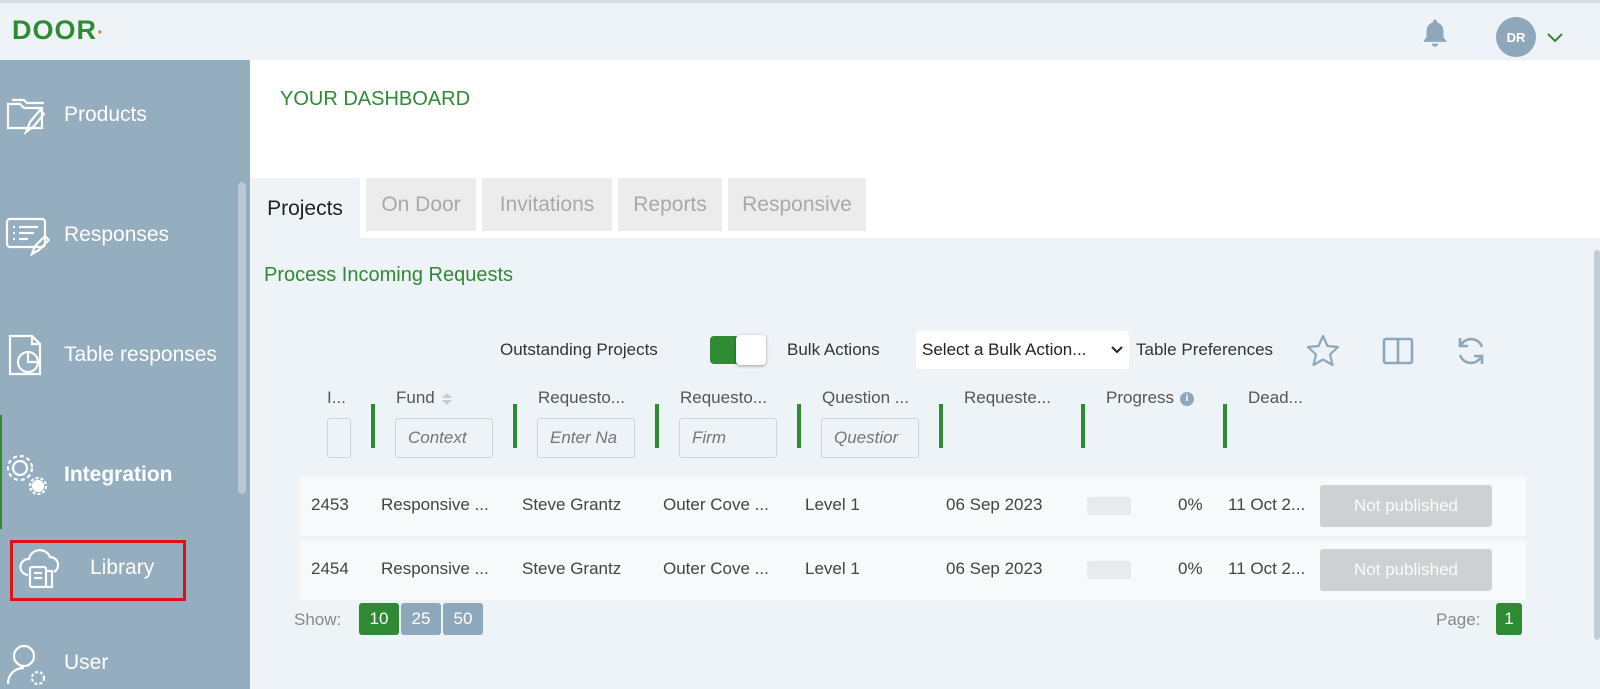 The image size is (1600, 689). I want to click on page-title: YOUR DASHBOARD, so click(375, 99).